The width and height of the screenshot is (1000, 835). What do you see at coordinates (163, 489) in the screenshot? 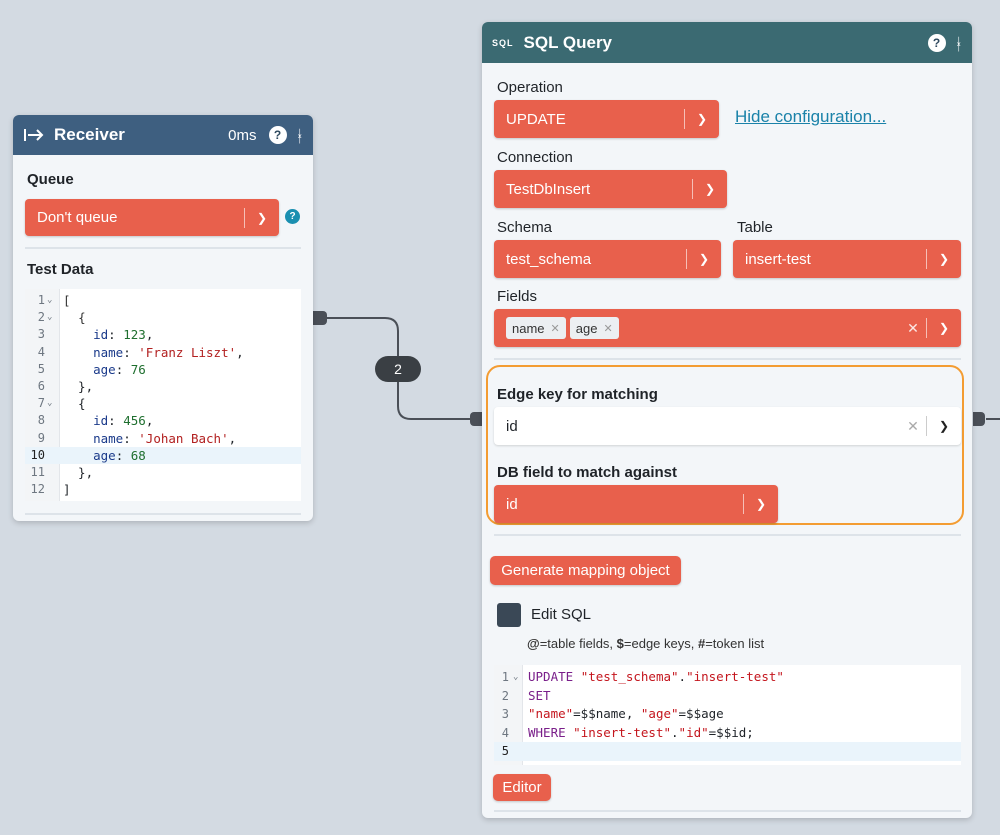
I see `code-line: 12]` at bounding box center [163, 489].